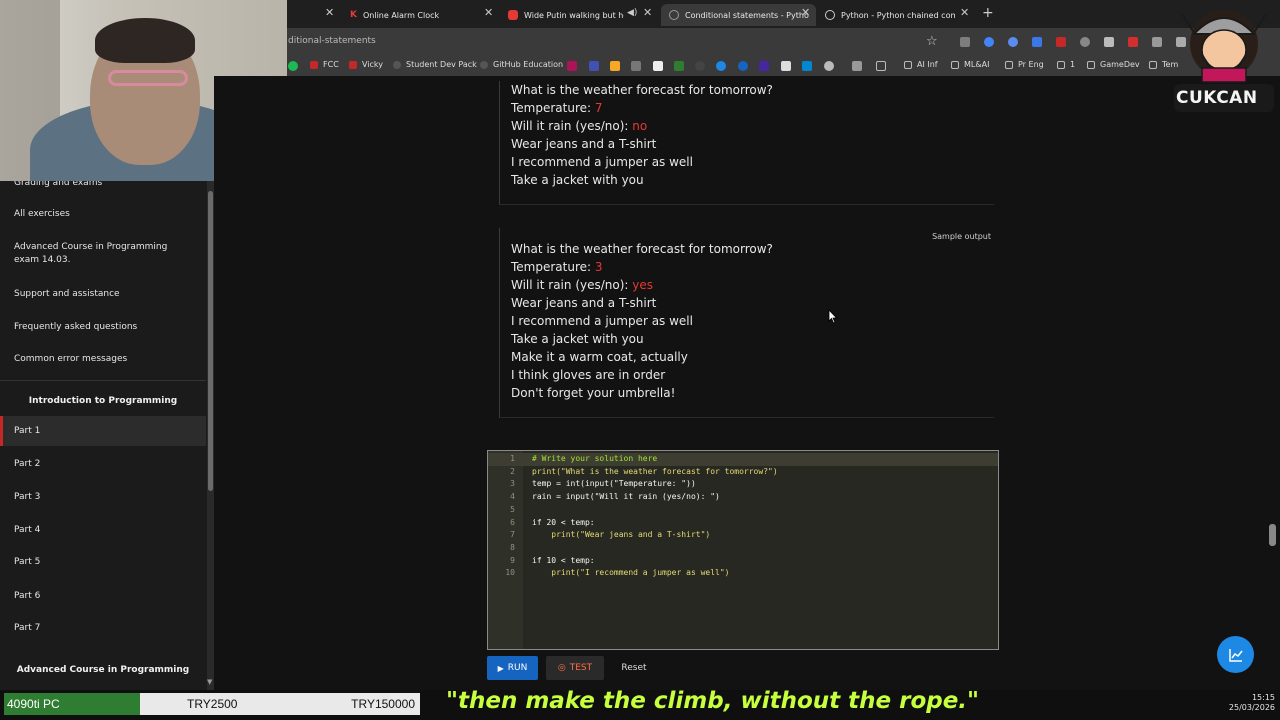  What do you see at coordinates (103, 359) in the screenshot?
I see `sidebar-item-error-messages: Common error messages` at bounding box center [103, 359].